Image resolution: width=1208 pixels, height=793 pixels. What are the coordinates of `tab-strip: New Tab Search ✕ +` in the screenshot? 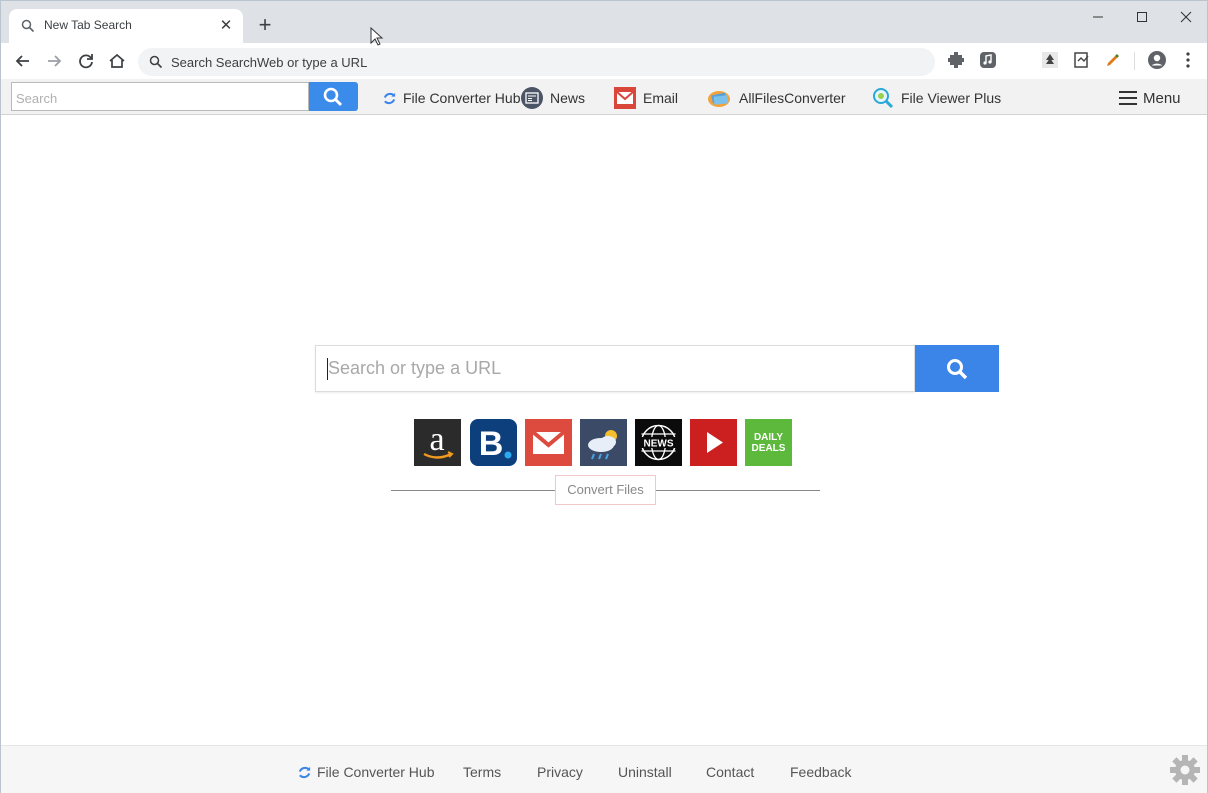 It's located at (604, 22).